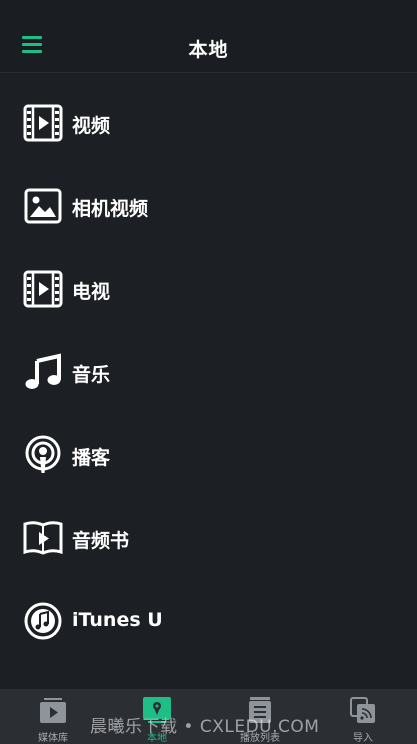 The image size is (417, 744). Describe the element at coordinates (91, 375) in the screenshot. I see `list-item-label: 音乐` at that location.